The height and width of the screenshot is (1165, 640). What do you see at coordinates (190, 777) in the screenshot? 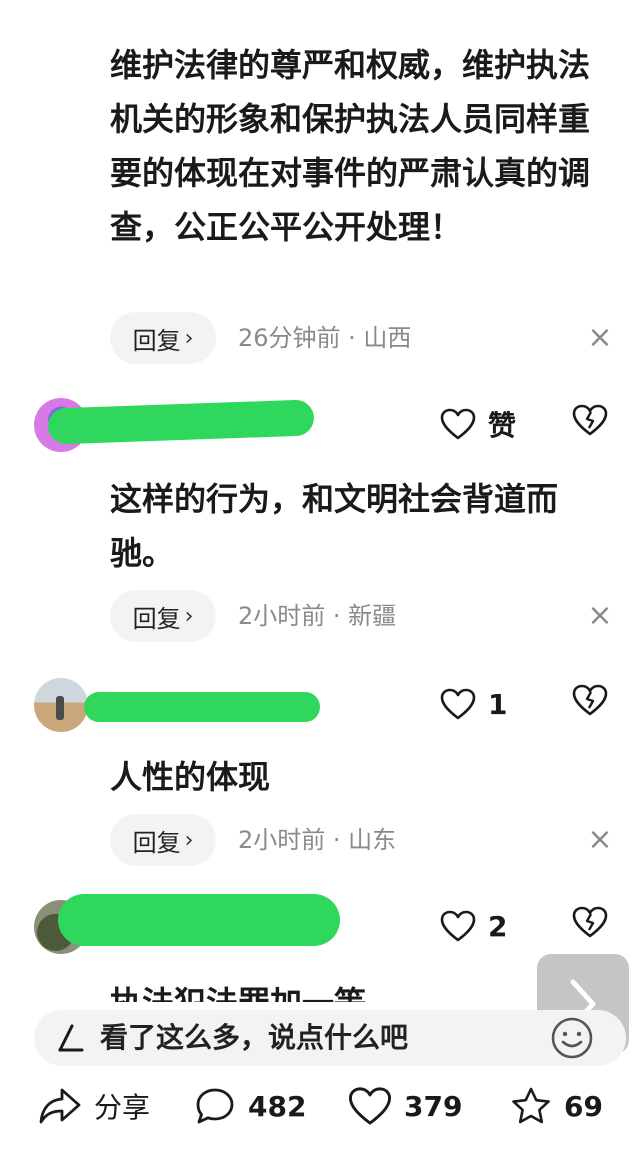
I see `comment-text: 人性的体现` at bounding box center [190, 777].